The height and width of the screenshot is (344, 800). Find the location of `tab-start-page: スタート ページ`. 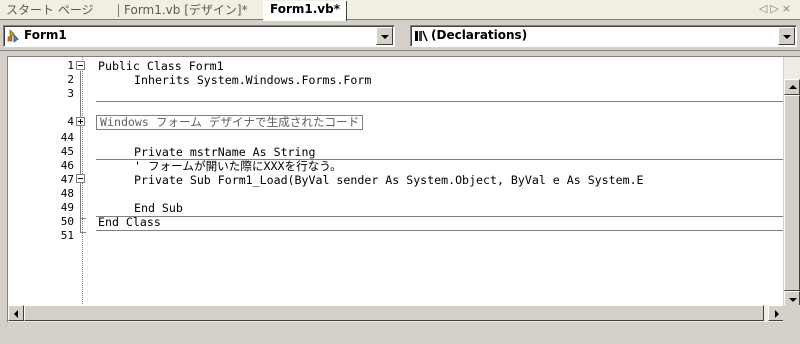

tab-start-page: スタート ページ is located at coordinates (50, 10).